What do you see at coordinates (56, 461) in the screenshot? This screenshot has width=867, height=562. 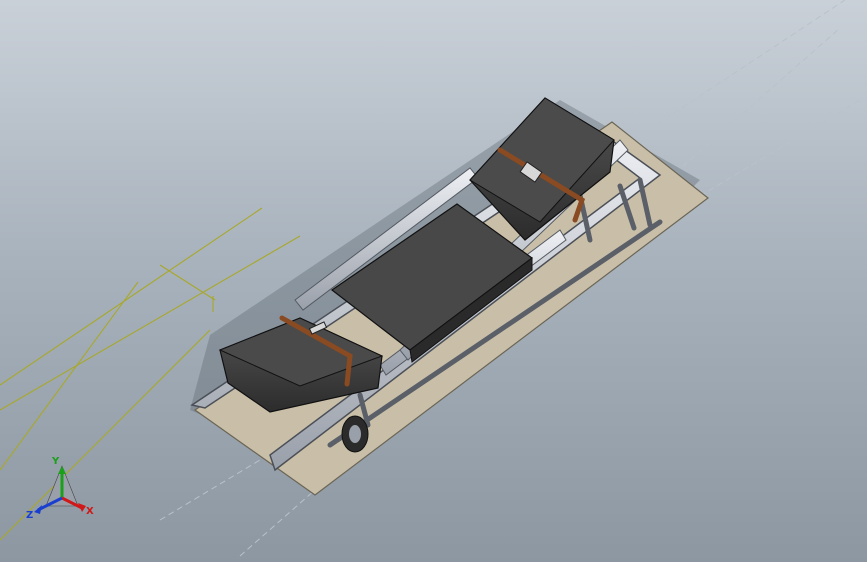 I see `triad-y-label: Y` at bounding box center [56, 461].